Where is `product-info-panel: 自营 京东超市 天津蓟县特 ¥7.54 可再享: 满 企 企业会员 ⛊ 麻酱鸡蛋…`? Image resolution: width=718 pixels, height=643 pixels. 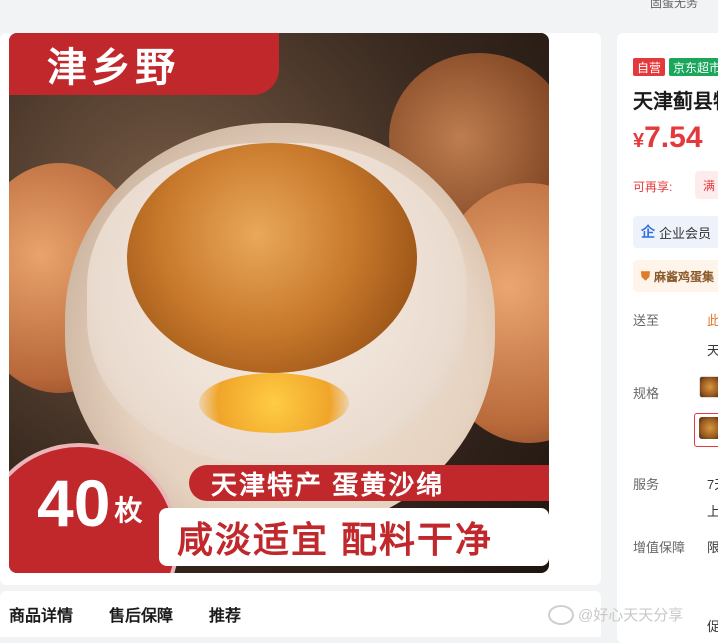
product-info-panel: 自营 京东超市 天津蓟县特 ¥7.54 可再享: 满 企 企业会员 ⛊ 麻酱鸡蛋… is located at coordinates (667, 338).